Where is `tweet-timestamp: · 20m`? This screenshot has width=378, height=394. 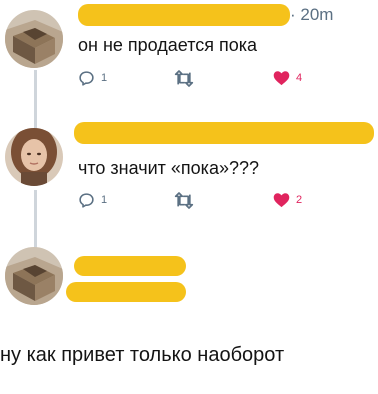 tweet-timestamp: · 20m is located at coordinates (312, 14).